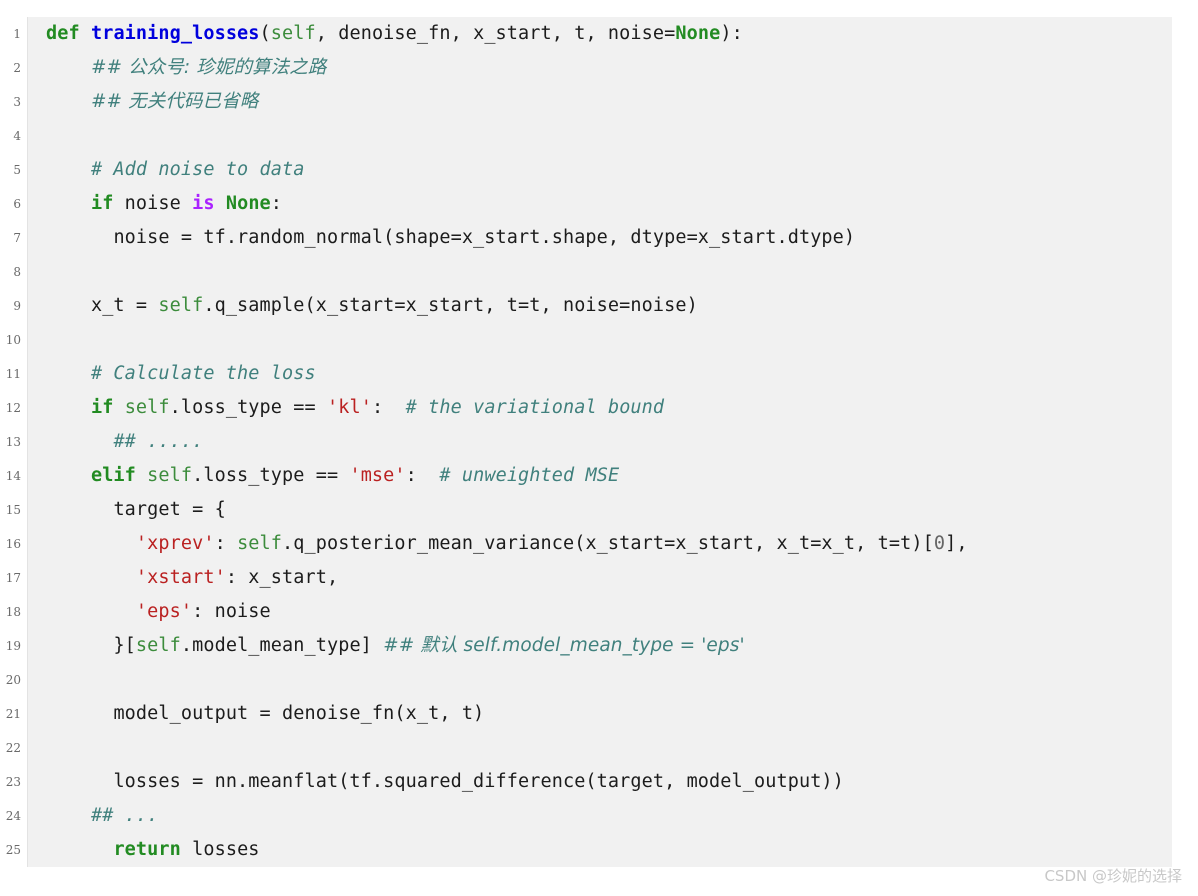 This screenshot has width=1198, height=896. I want to click on token-string: 'xprev', so click(175, 543).